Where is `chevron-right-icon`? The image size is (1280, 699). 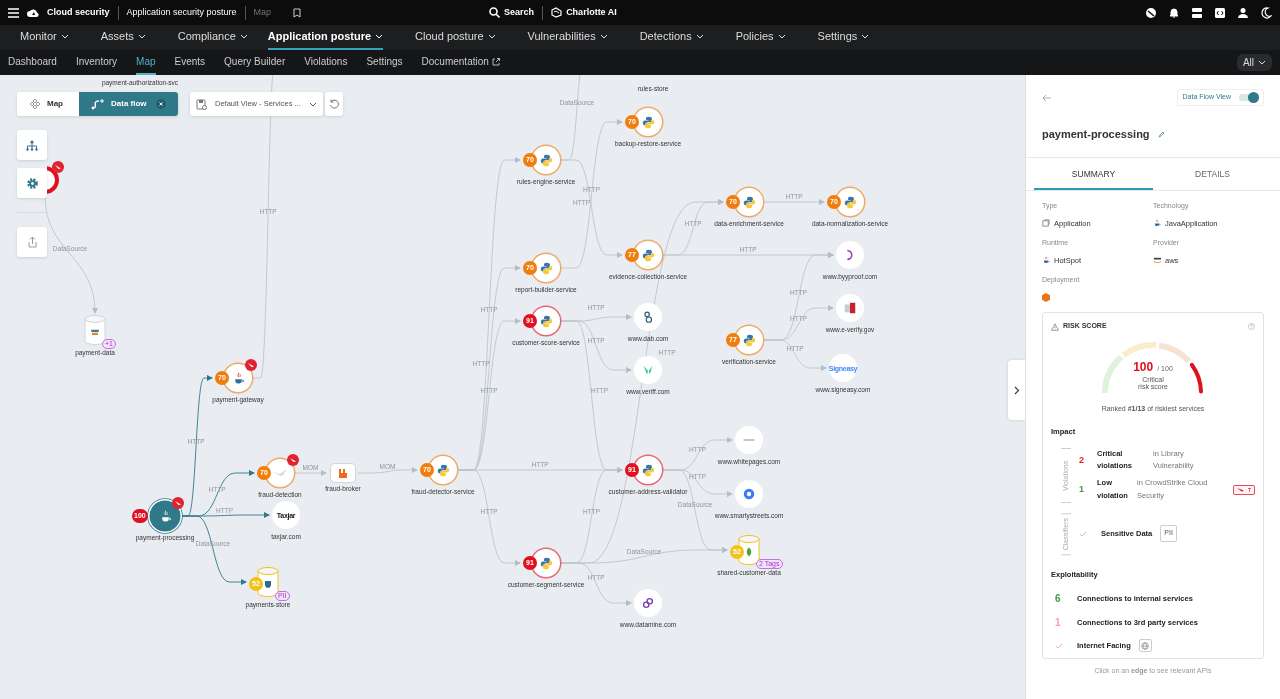
chevron-right-icon is located at coordinates (1016, 390).